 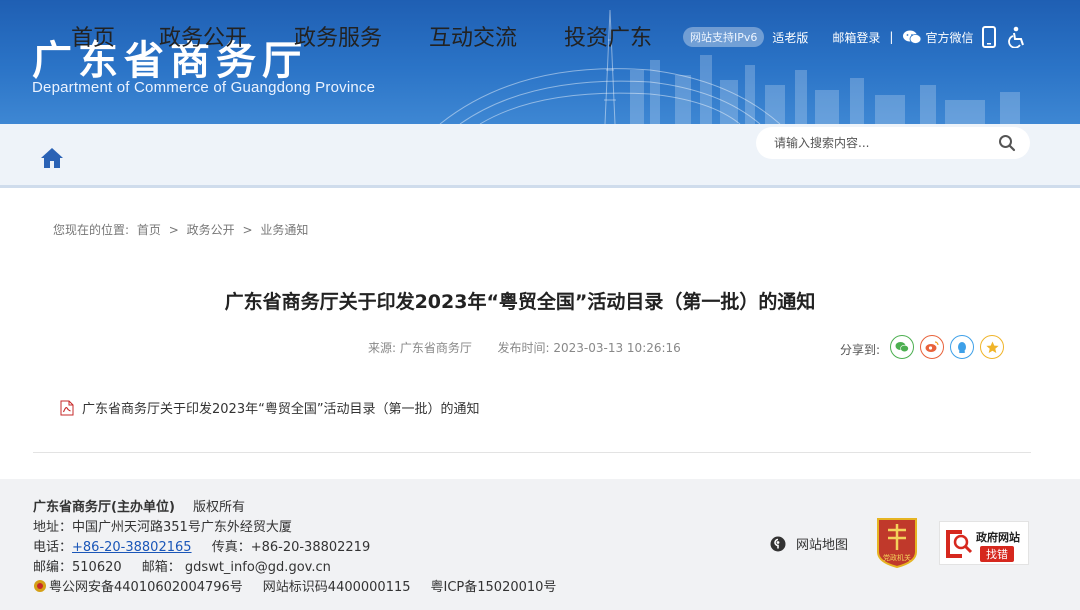 I want to click on city-skyline-illustration, so click(x=729, y=66).